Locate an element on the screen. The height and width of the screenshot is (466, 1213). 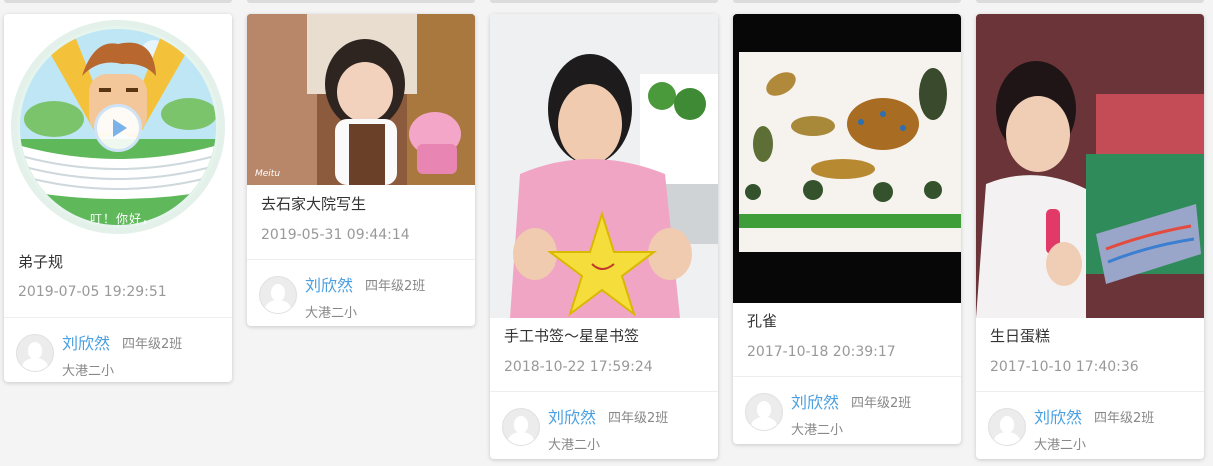
card-title: 去石家大院写生 is located at coordinates (361, 204).